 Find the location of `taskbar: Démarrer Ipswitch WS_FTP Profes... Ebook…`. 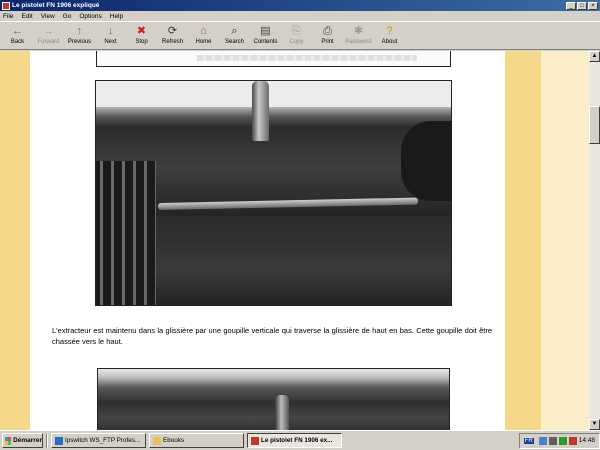

taskbar: Démarrer Ipswitch WS_FTP Profes... Ebook… is located at coordinates (300, 440).